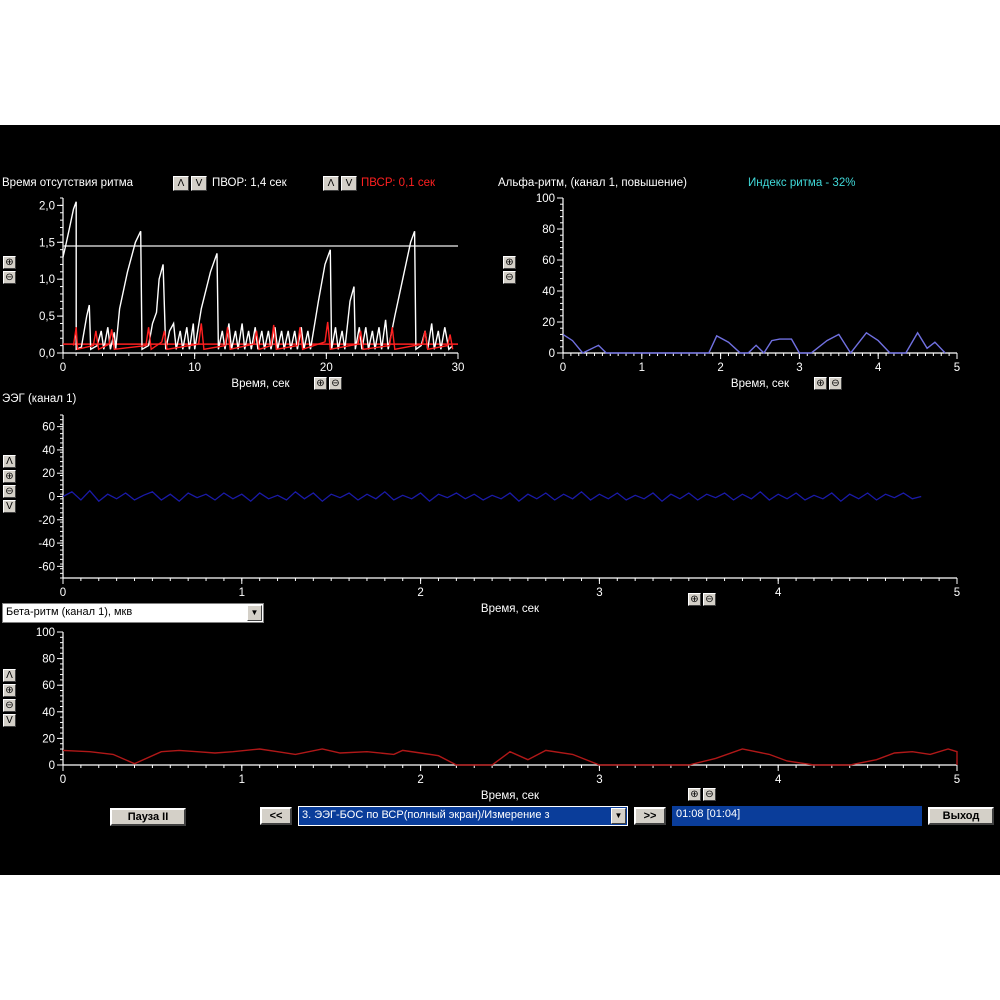 Image resolution: width=1000 pixels, height=1000 pixels. What do you see at coordinates (778, 780) in the screenshot?
I see `beta-x-tick-label: 4` at bounding box center [778, 780].